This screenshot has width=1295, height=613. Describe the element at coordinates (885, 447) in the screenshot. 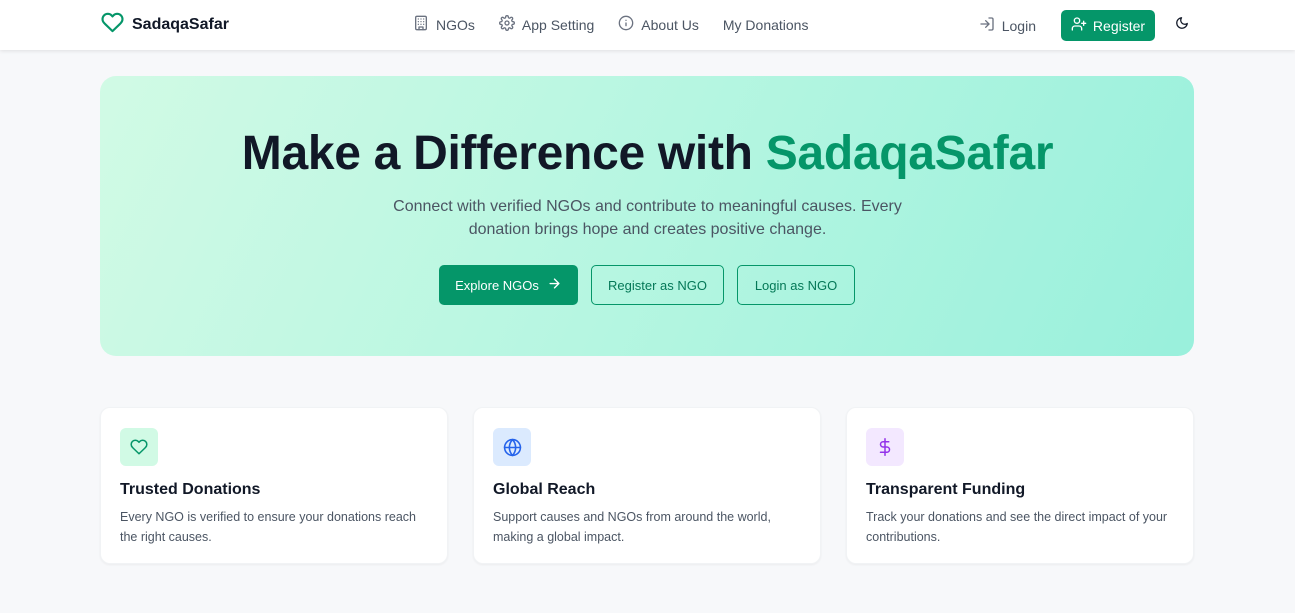

I see `dollar-icon` at that location.